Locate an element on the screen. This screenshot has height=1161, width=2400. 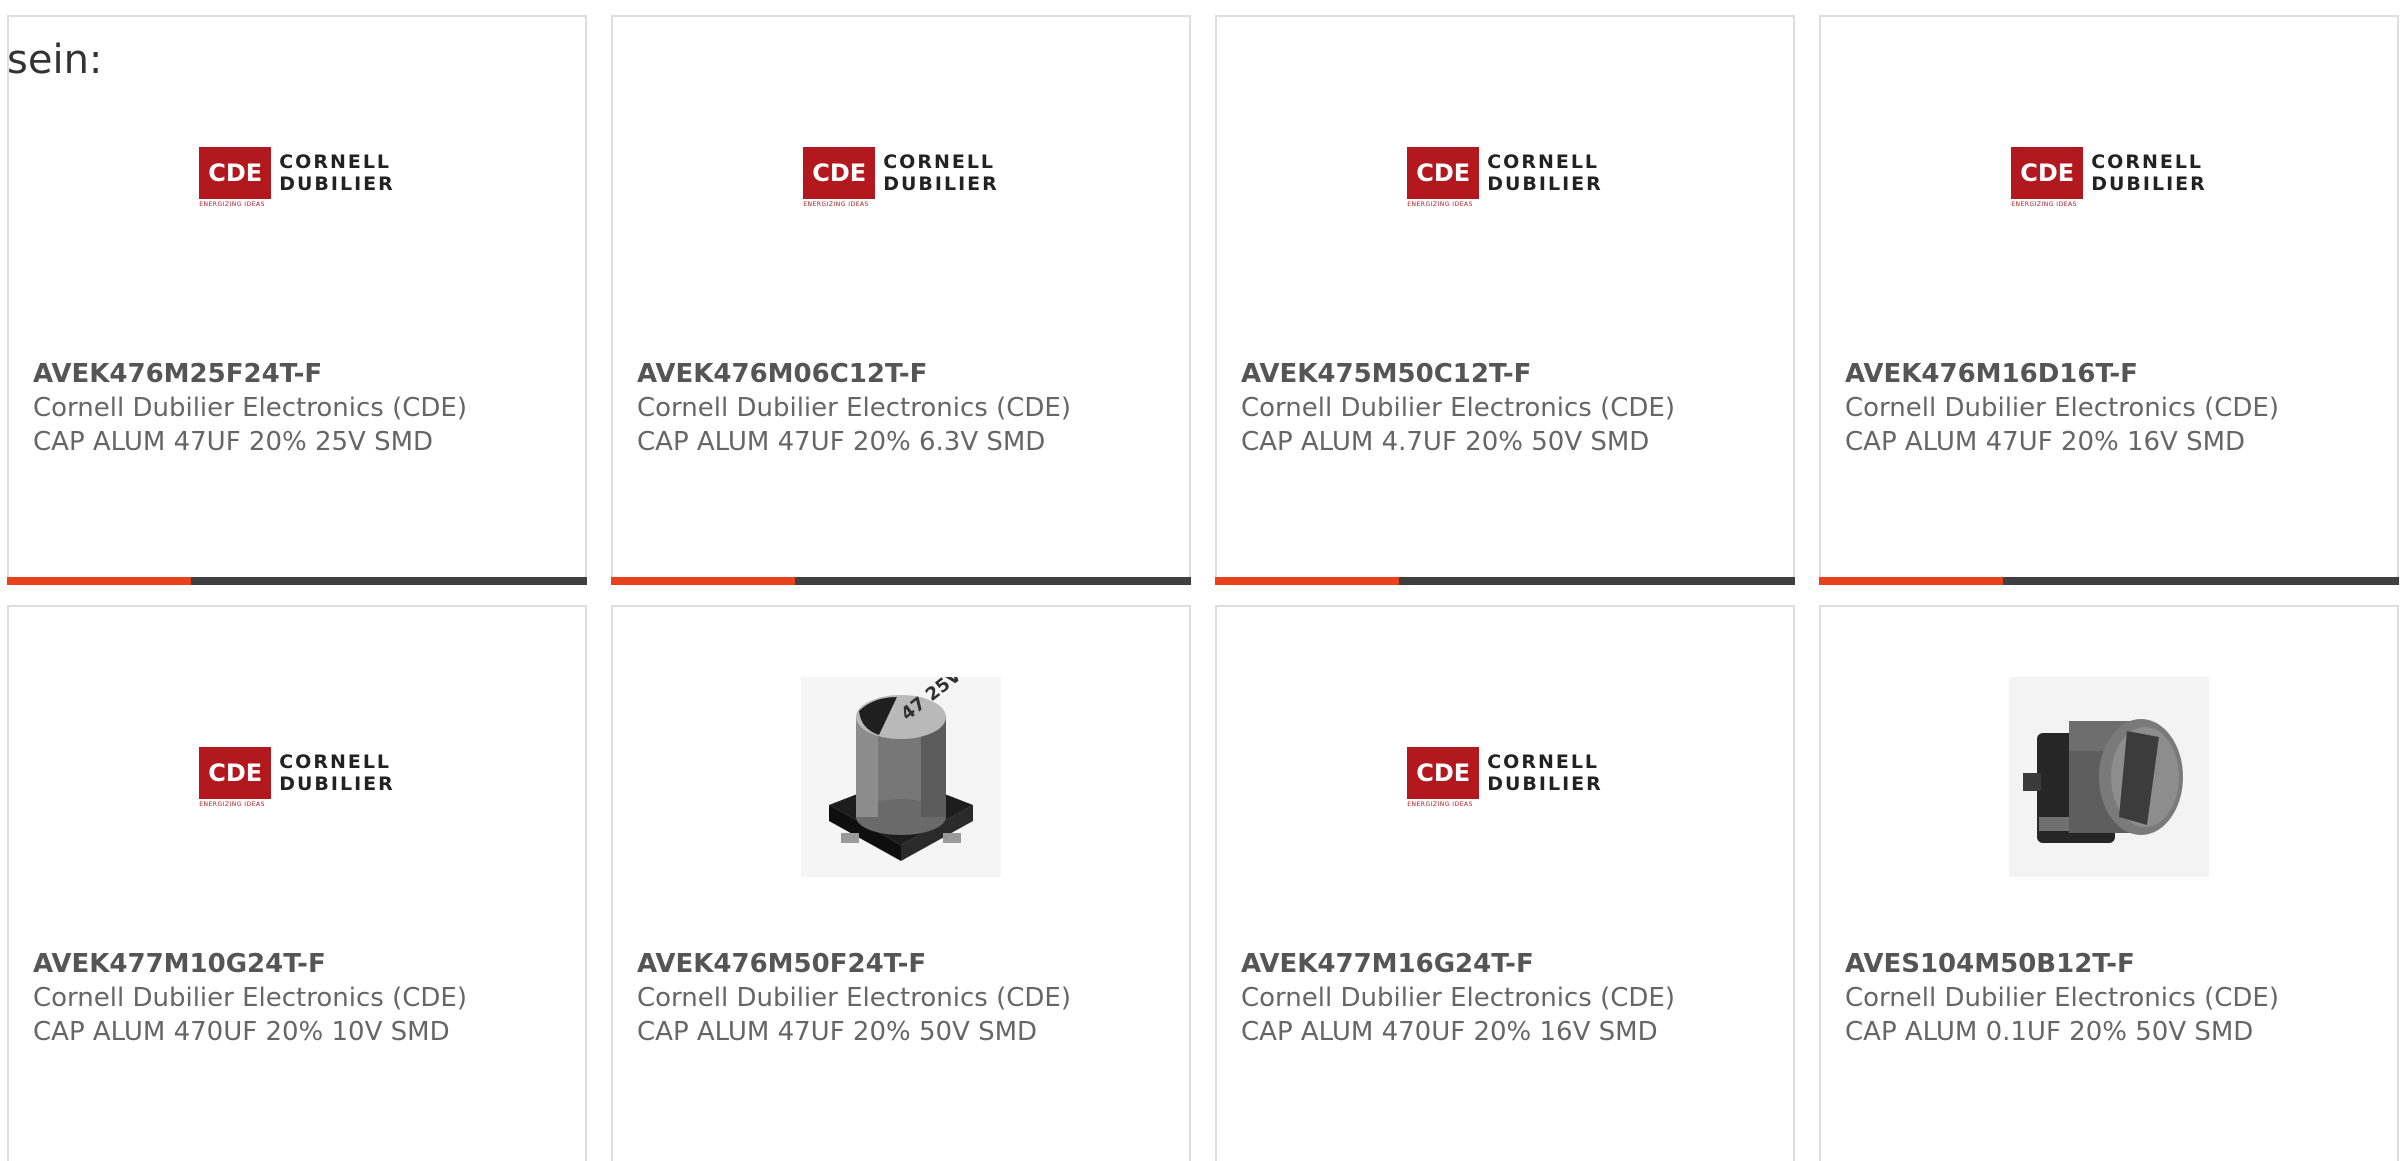
part-number-link: AVEK476M25F24T-F is located at coordinates (304, 374).